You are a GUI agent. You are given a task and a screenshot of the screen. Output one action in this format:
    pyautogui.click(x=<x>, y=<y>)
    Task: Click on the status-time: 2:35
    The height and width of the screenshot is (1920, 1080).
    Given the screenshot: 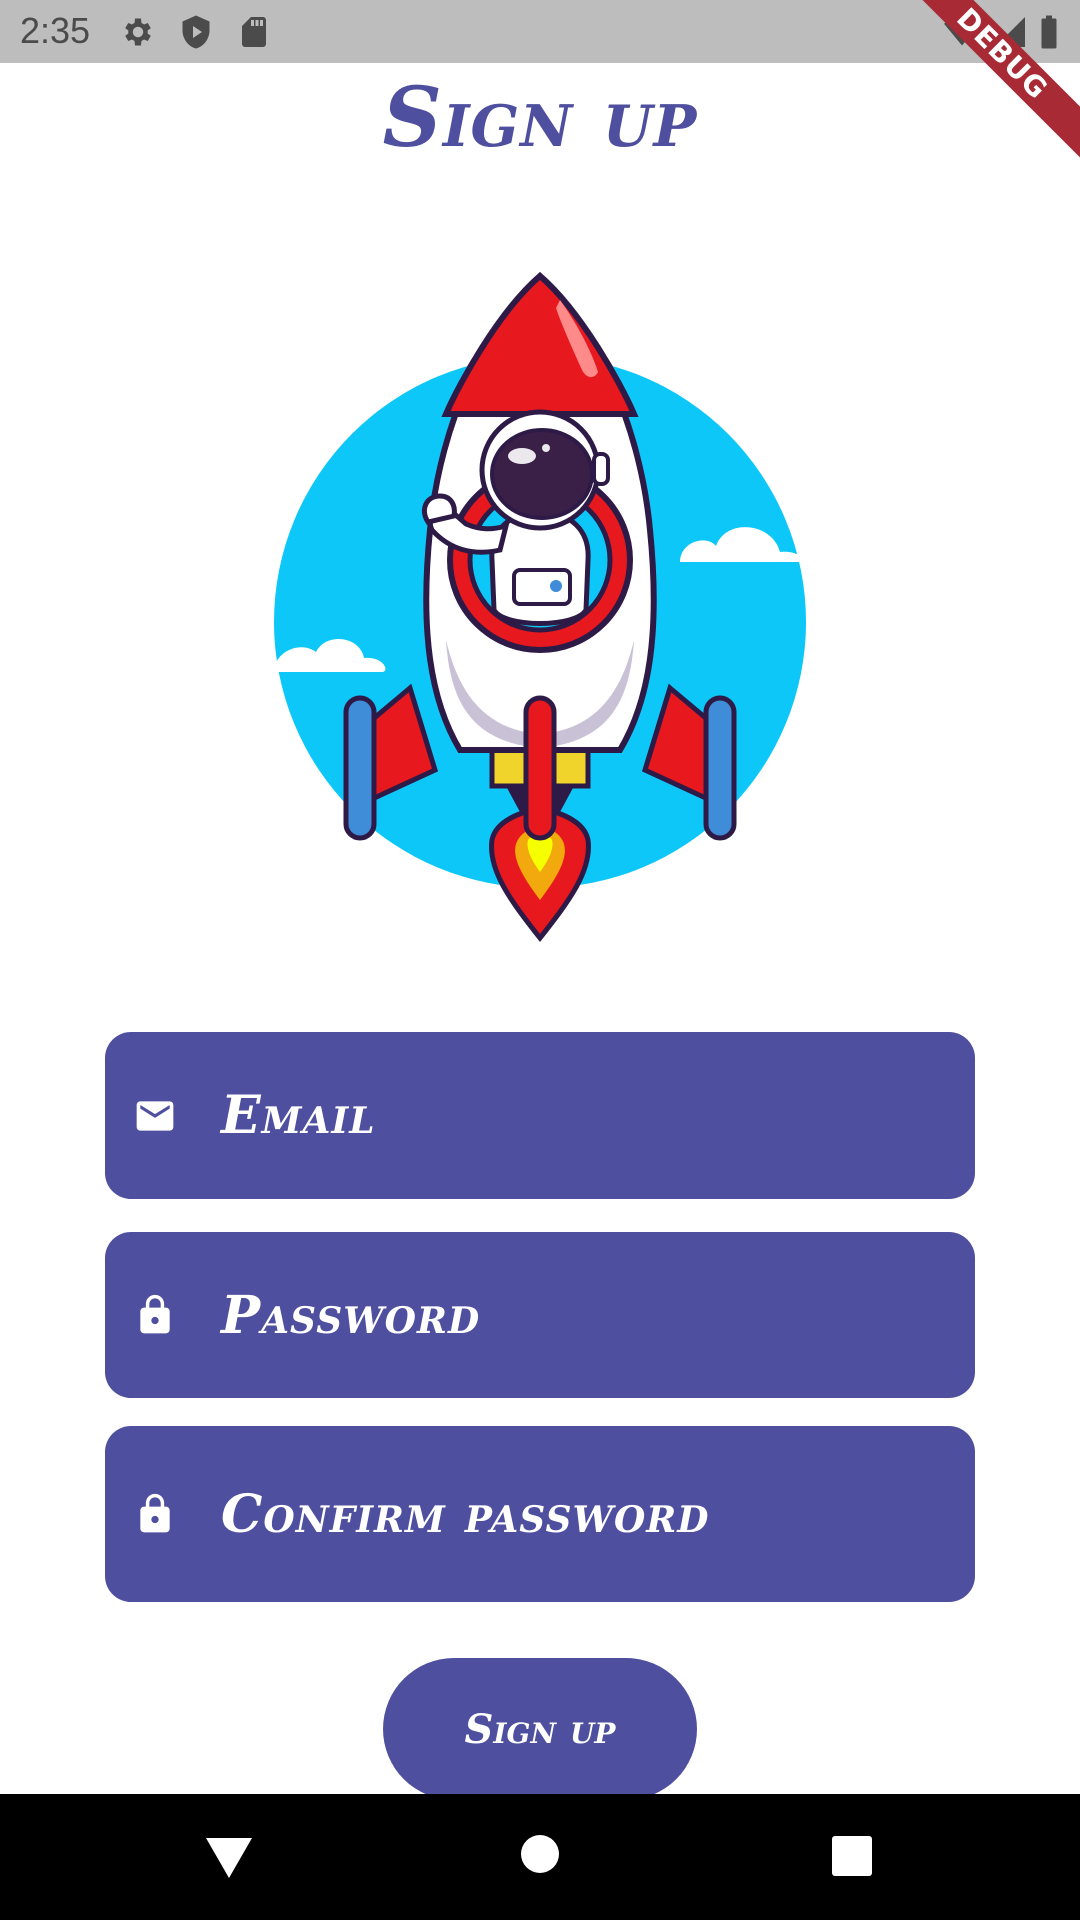 What is the action you would take?
    pyautogui.click(x=55, y=30)
    